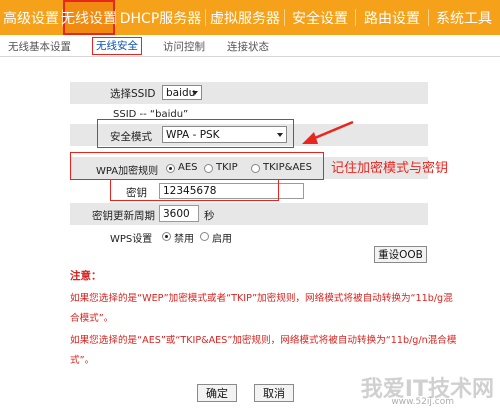 The width and height of the screenshot is (500, 409). Describe the element at coordinates (89, 17) in the screenshot. I see `nav-wireless-settings: 无线设置` at that location.